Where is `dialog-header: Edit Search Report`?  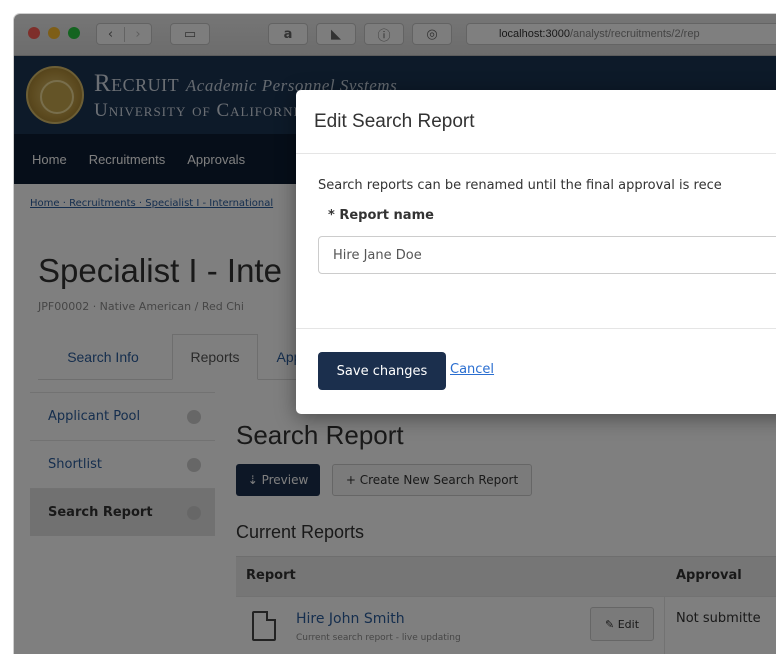
dialog-header: Edit Search Report is located at coordinates (536, 122).